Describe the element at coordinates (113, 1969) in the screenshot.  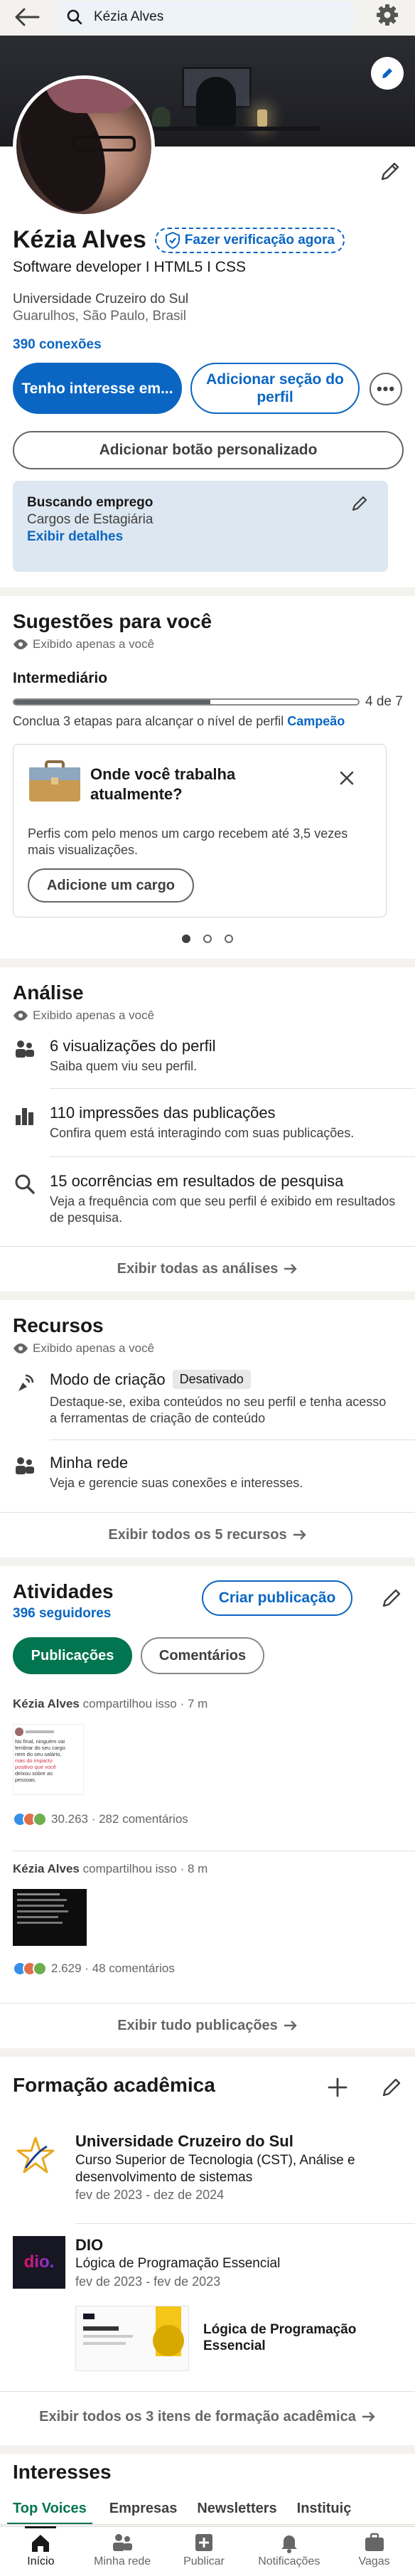
I see `post-stats: 2.629 · 48 comentários` at that location.